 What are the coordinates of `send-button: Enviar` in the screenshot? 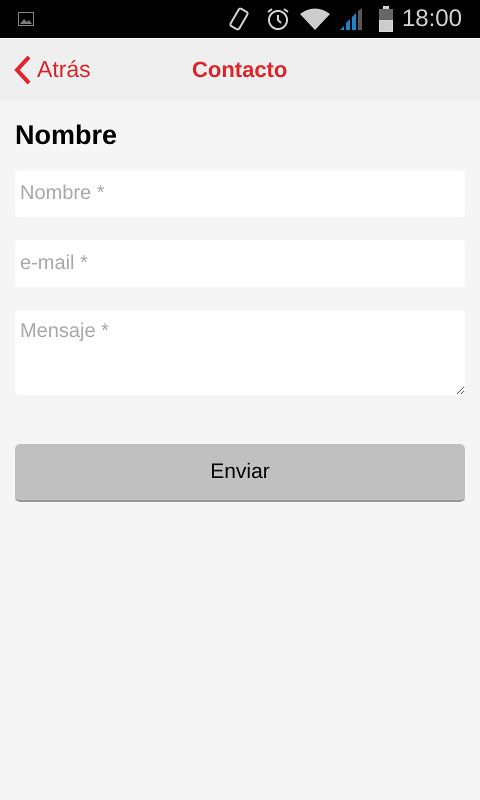 It's located at (240, 473).